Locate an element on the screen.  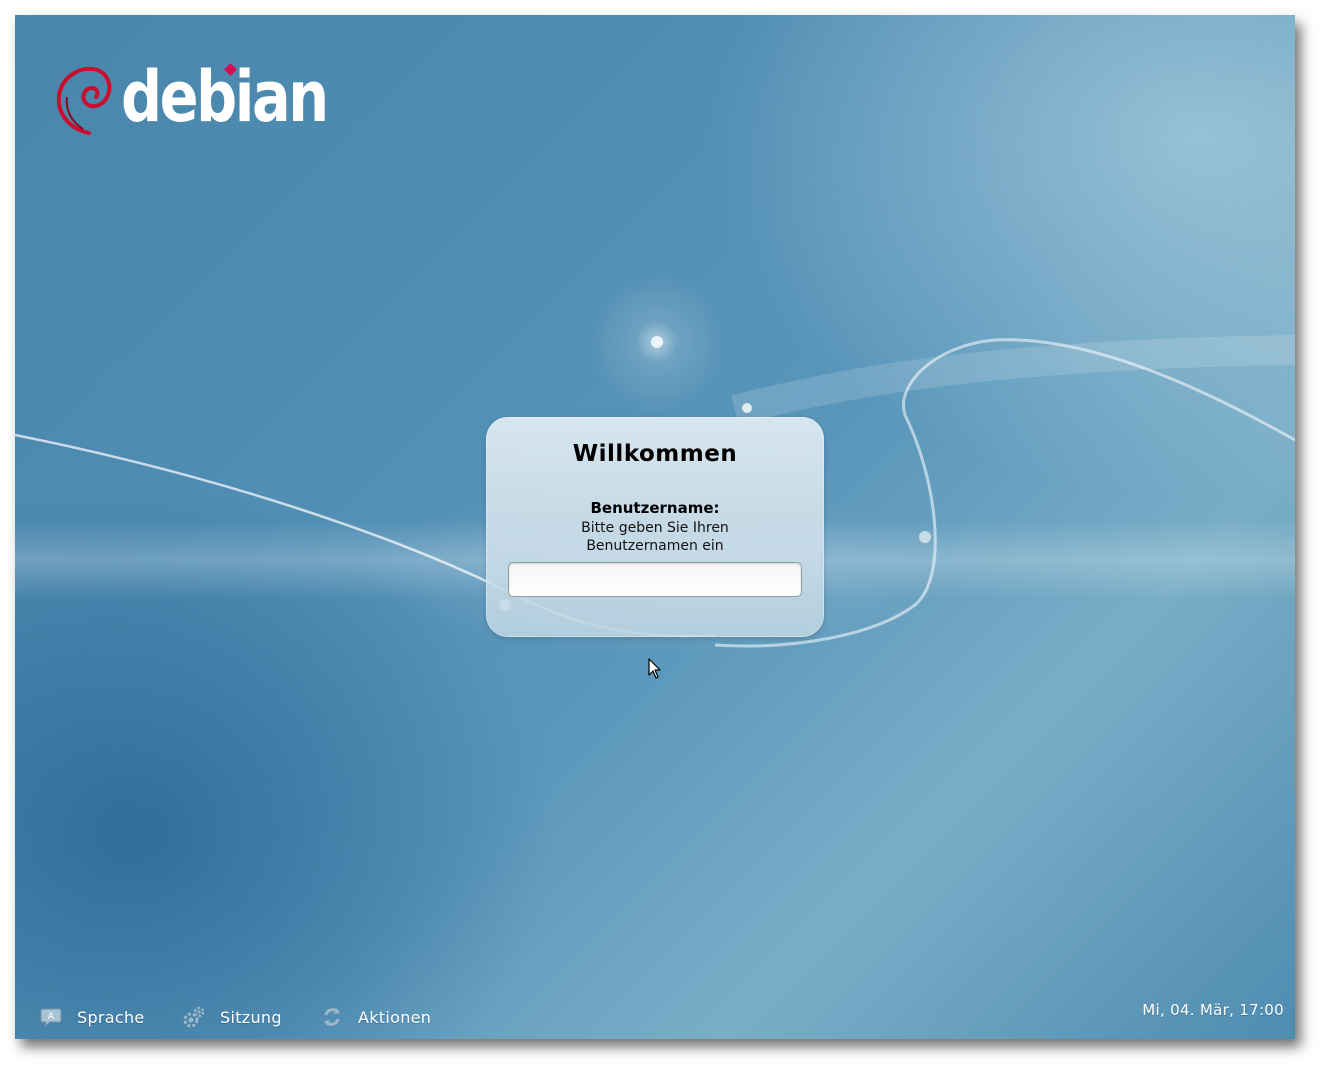
language-menu-label: Sprache is located at coordinates (111, 1017).